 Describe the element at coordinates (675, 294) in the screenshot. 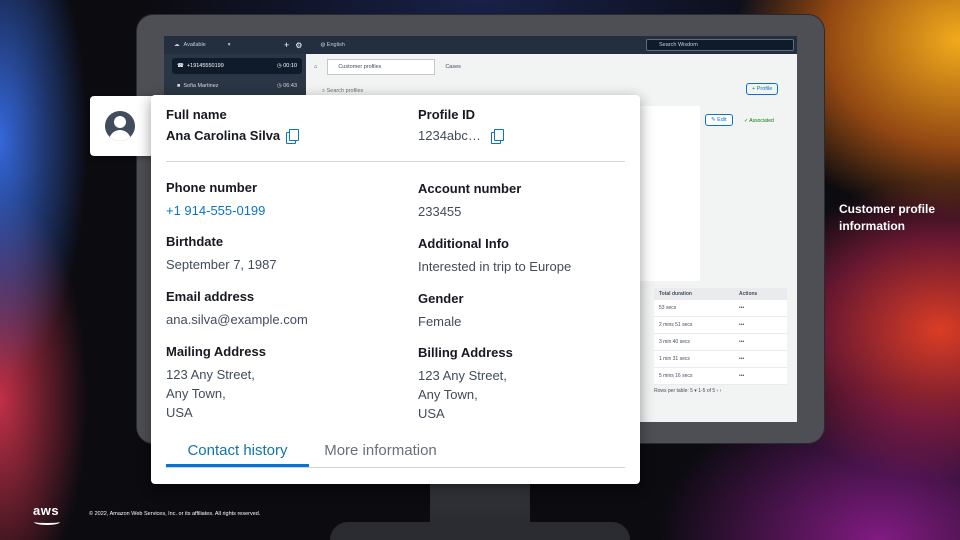

I see `column-header: Total duration` at that location.